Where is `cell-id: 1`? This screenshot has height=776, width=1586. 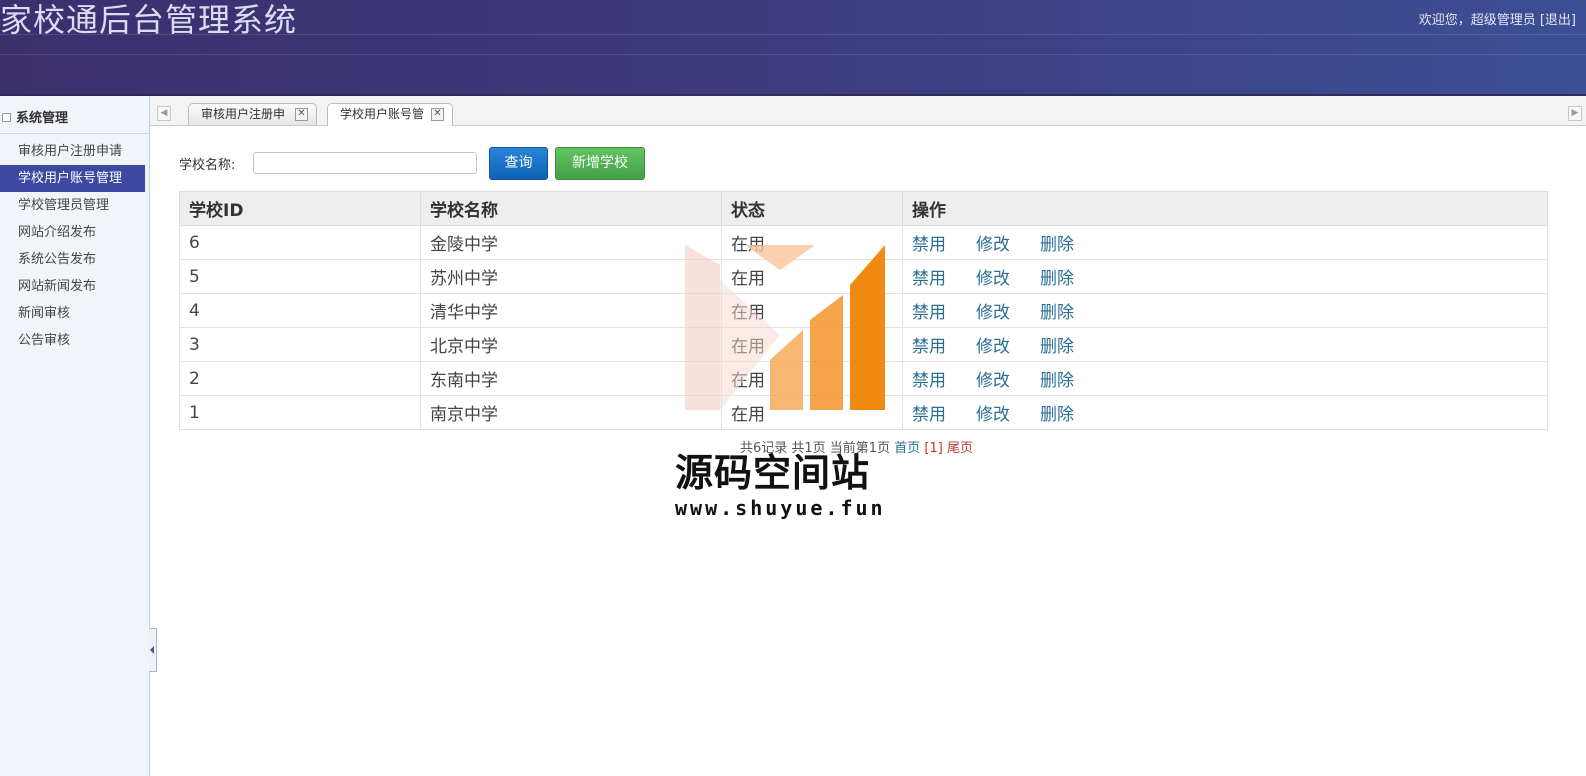 cell-id: 1 is located at coordinates (300, 412).